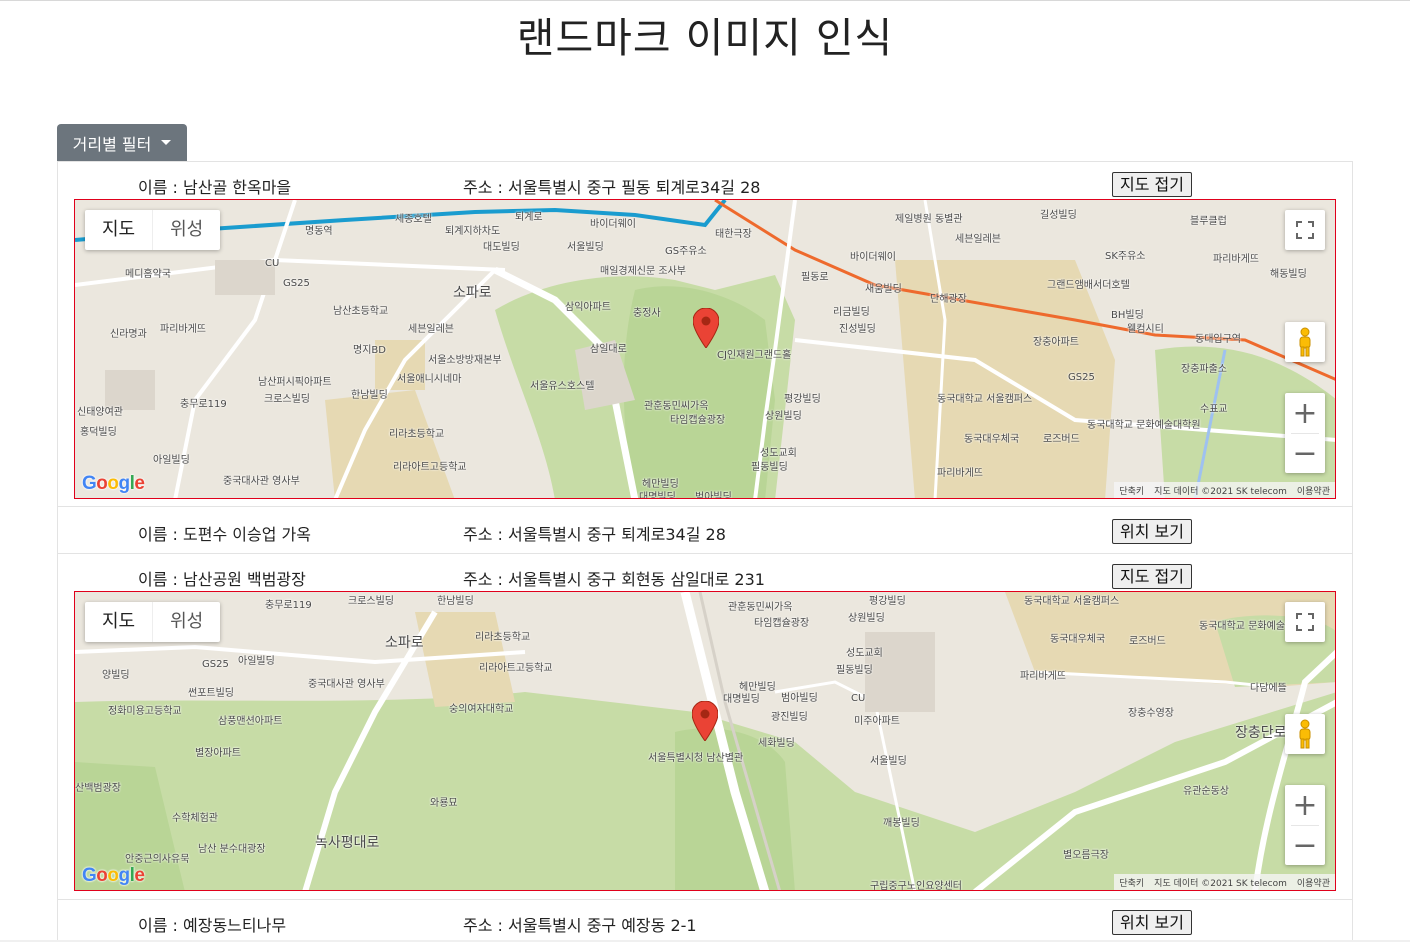  I want to click on map-label: 썬포트빌딩, so click(211, 693).